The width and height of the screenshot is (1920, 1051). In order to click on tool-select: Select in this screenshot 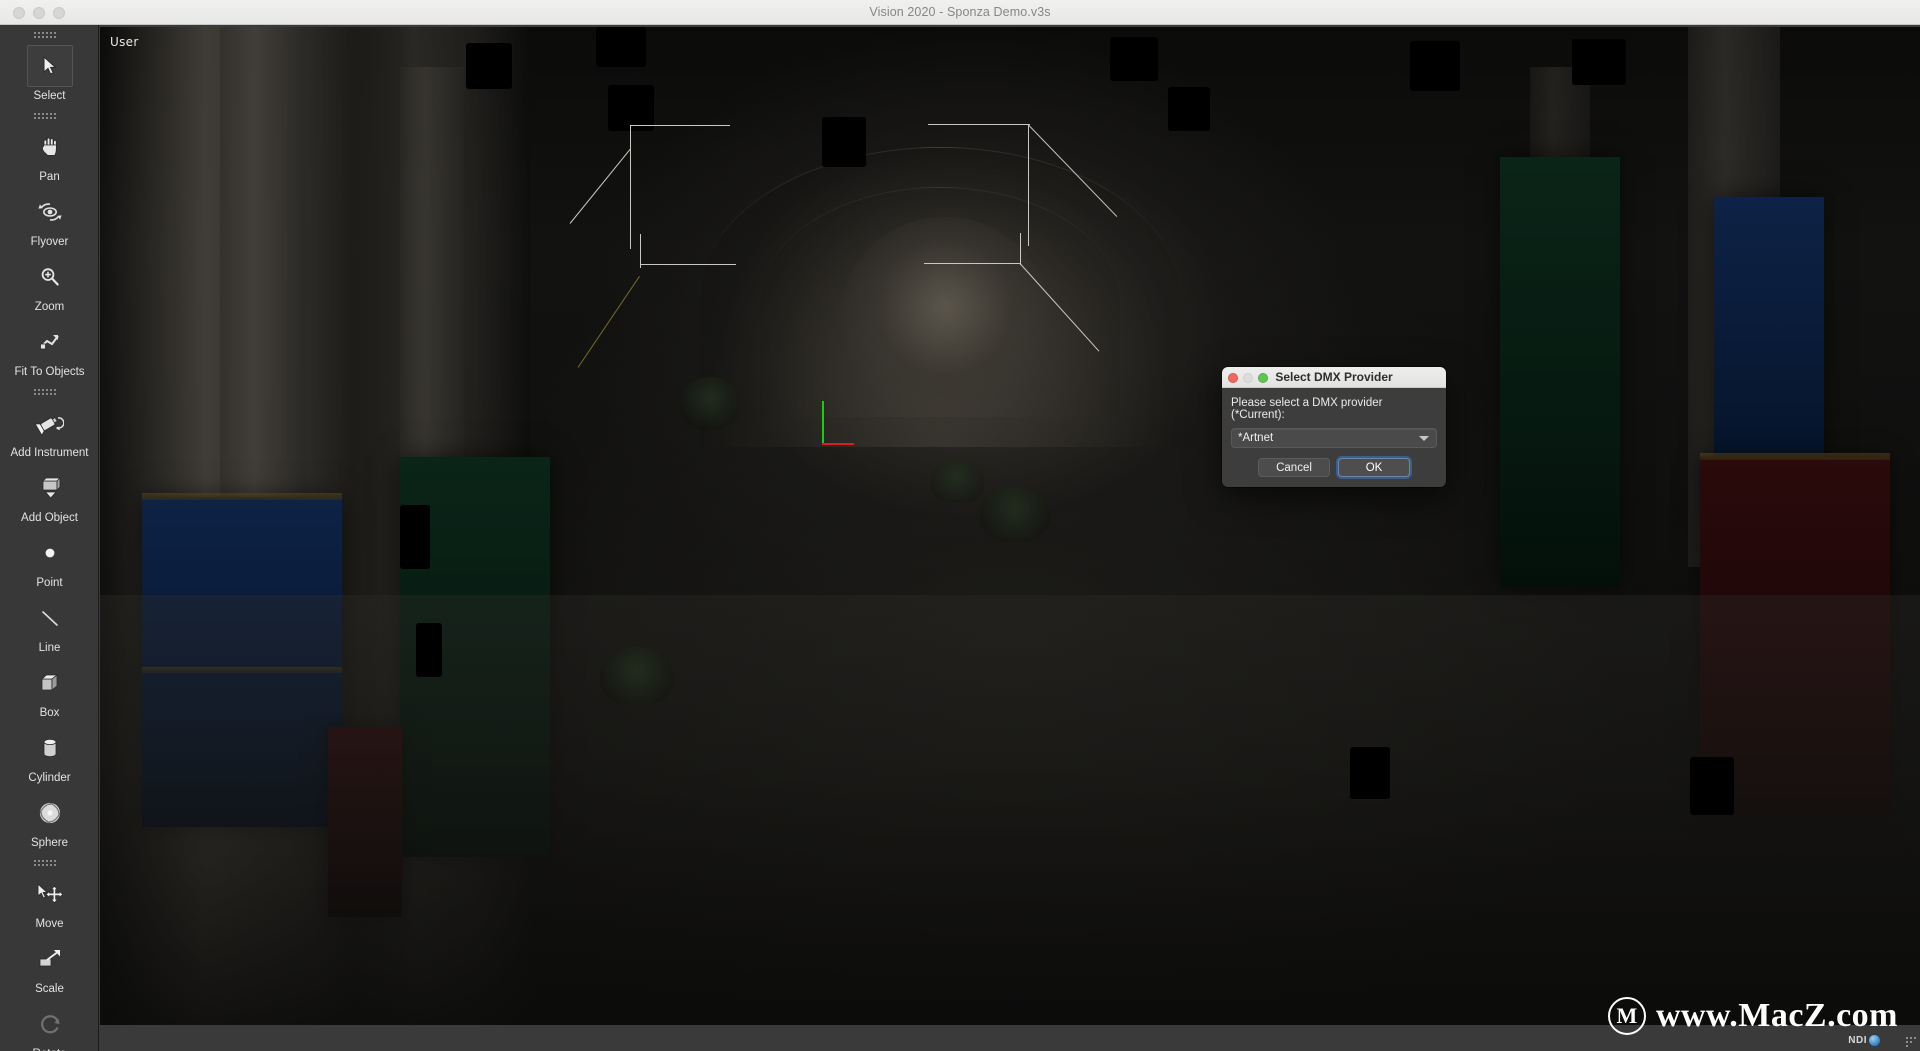, I will do `click(49, 75)`.